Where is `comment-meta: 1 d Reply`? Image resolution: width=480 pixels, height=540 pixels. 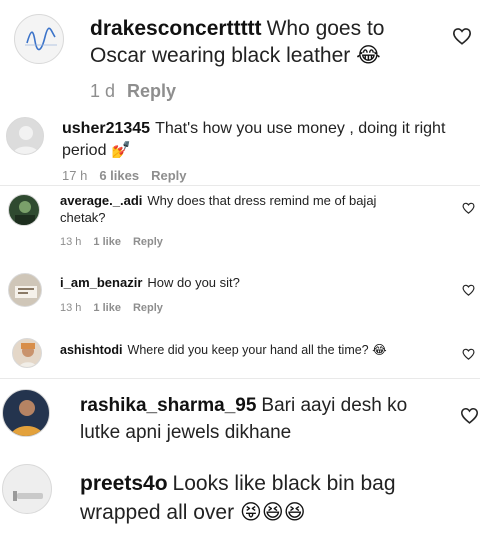
comment-meta: 1 d Reply is located at coordinates (139, 91).